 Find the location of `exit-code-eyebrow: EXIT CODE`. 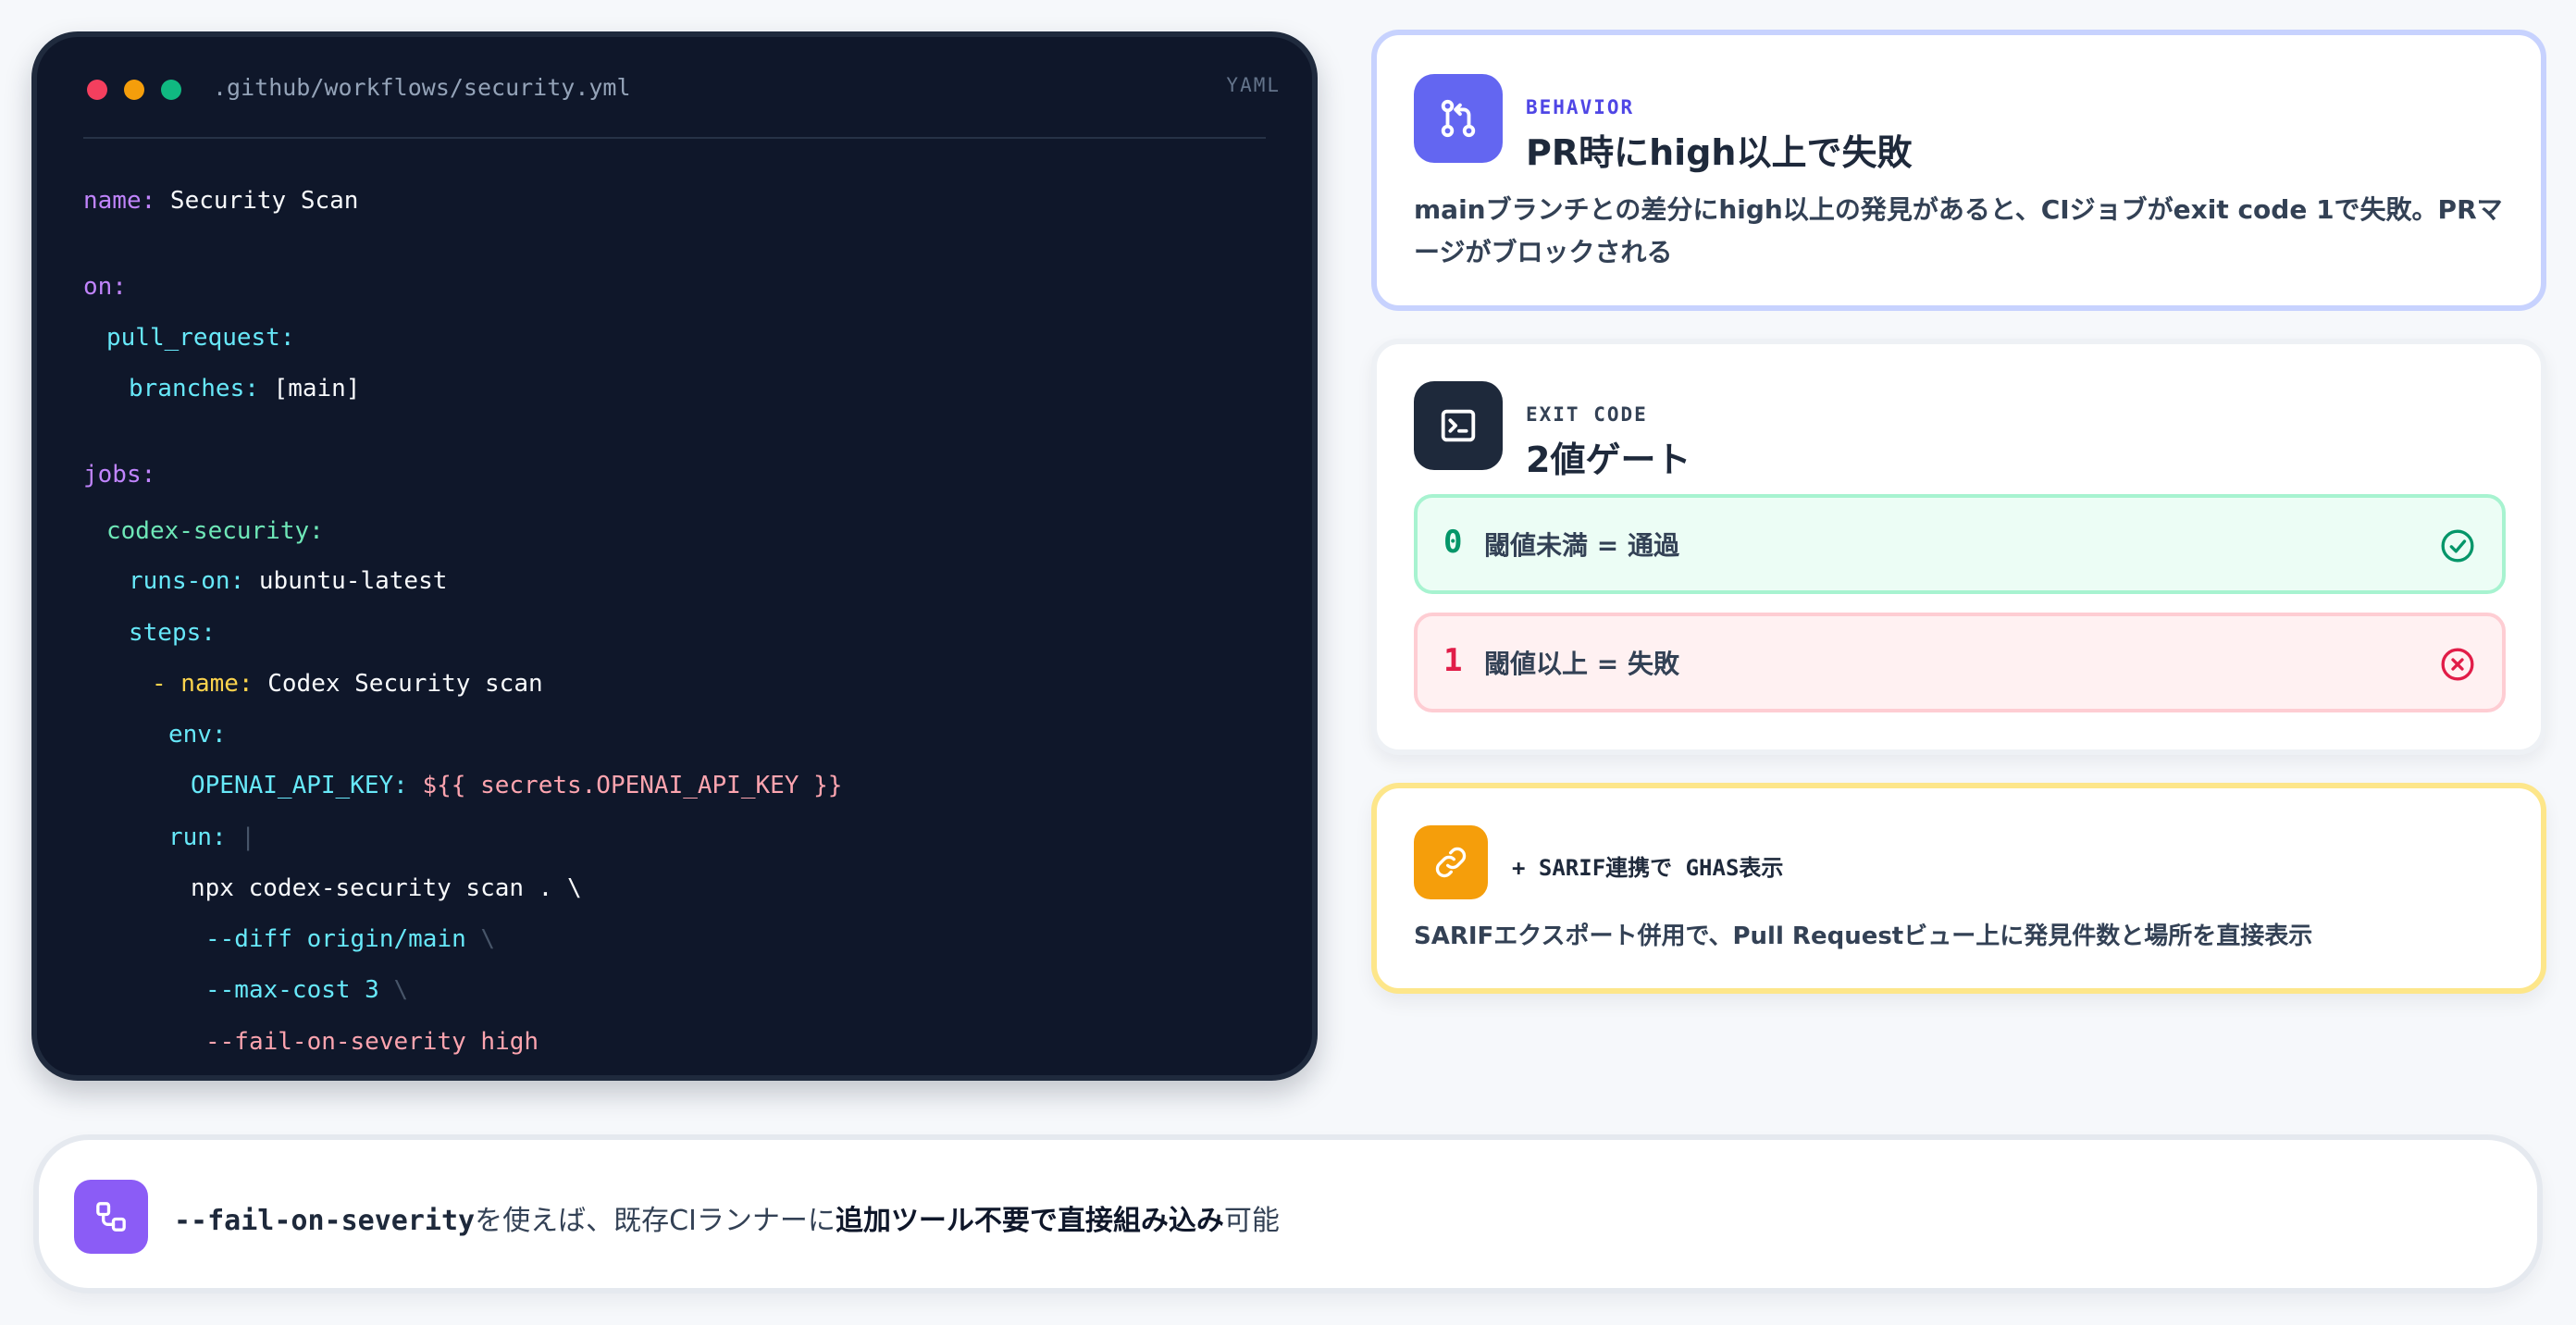

exit-code-eyebrow: EXIT CODE is located at coordinates (1587, 414).